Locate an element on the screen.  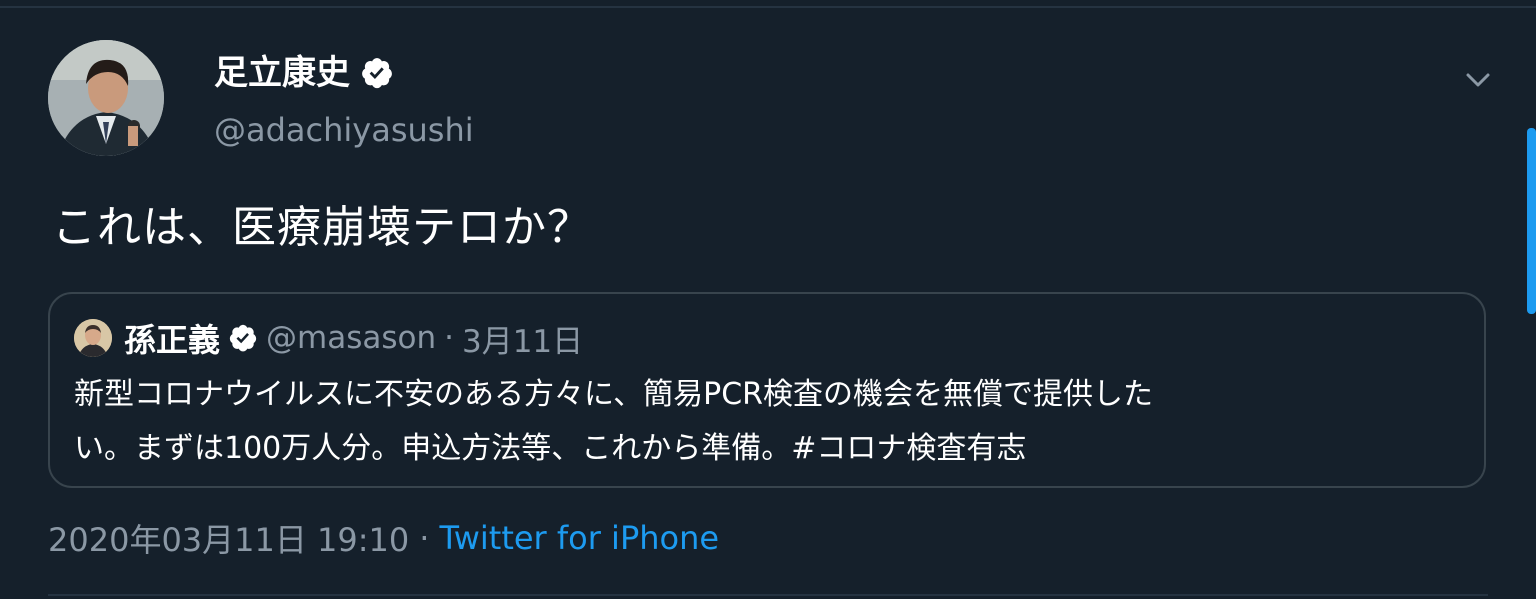
quoted-author-avatar is located at coordinates (93, 338).